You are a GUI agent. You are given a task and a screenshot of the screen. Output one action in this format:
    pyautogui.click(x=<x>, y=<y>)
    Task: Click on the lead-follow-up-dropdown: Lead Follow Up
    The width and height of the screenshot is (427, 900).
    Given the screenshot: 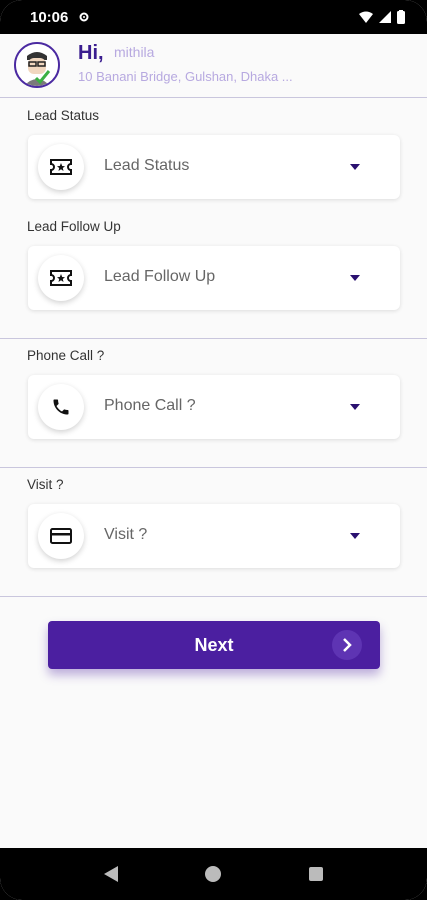 What is the action you would take?
    pyautogui.click(x=214, y=278)
    